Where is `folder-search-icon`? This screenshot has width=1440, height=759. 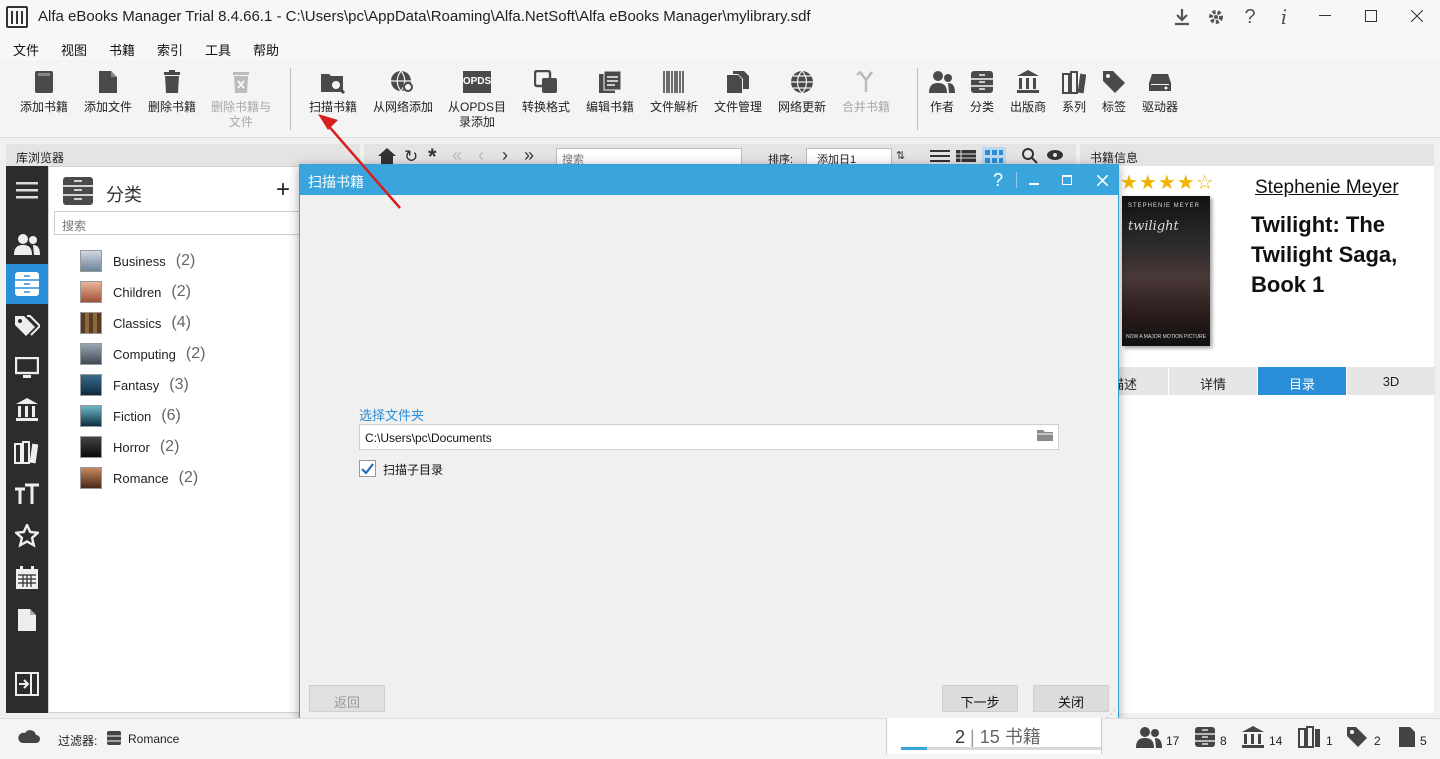
folder-search-icon is located at coordinates (333, 82).